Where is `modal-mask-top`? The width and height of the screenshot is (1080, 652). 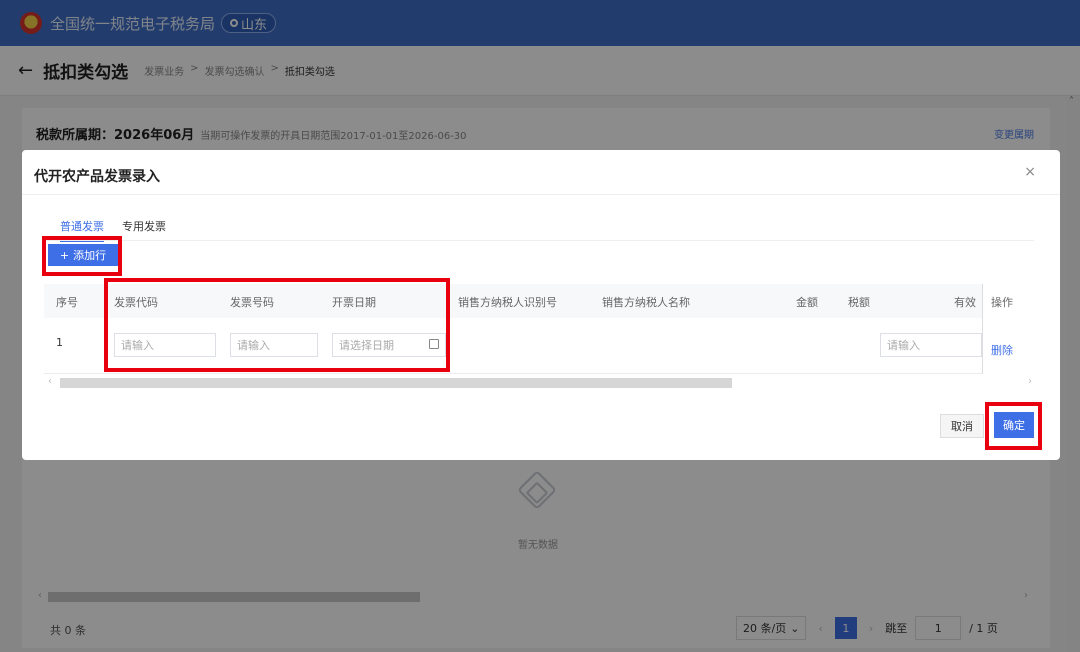 modal-mask-top is located at coordinates (540, 48).